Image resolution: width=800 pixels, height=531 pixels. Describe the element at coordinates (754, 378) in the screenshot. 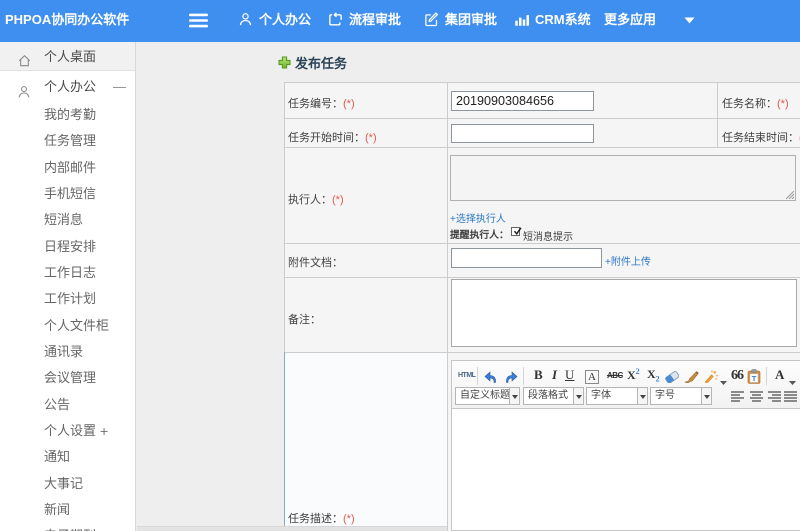

I see `svg-text: T` at that location.